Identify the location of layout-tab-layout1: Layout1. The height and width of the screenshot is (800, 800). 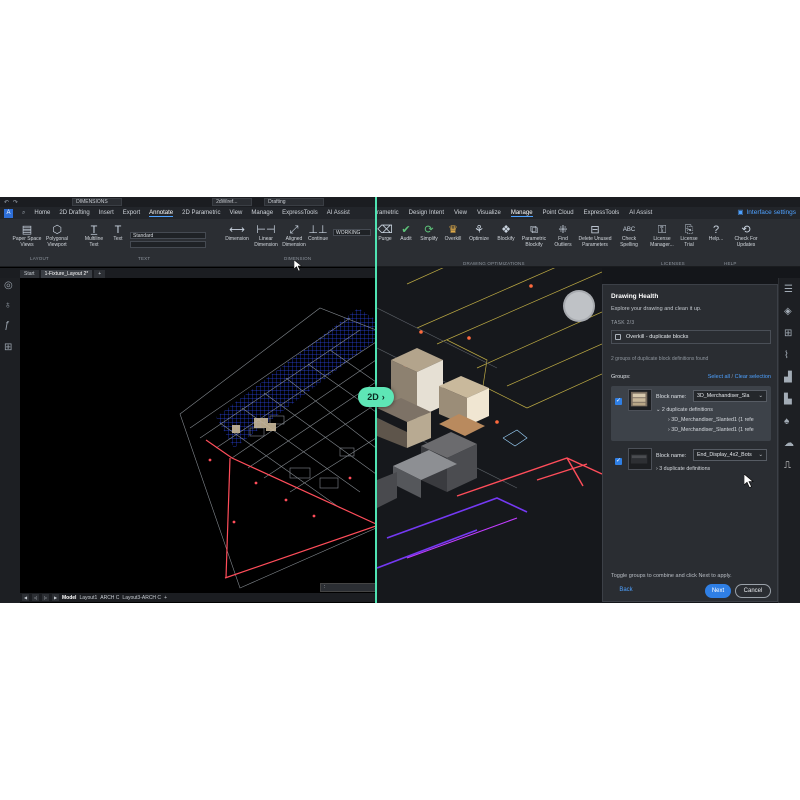
(88, 598).